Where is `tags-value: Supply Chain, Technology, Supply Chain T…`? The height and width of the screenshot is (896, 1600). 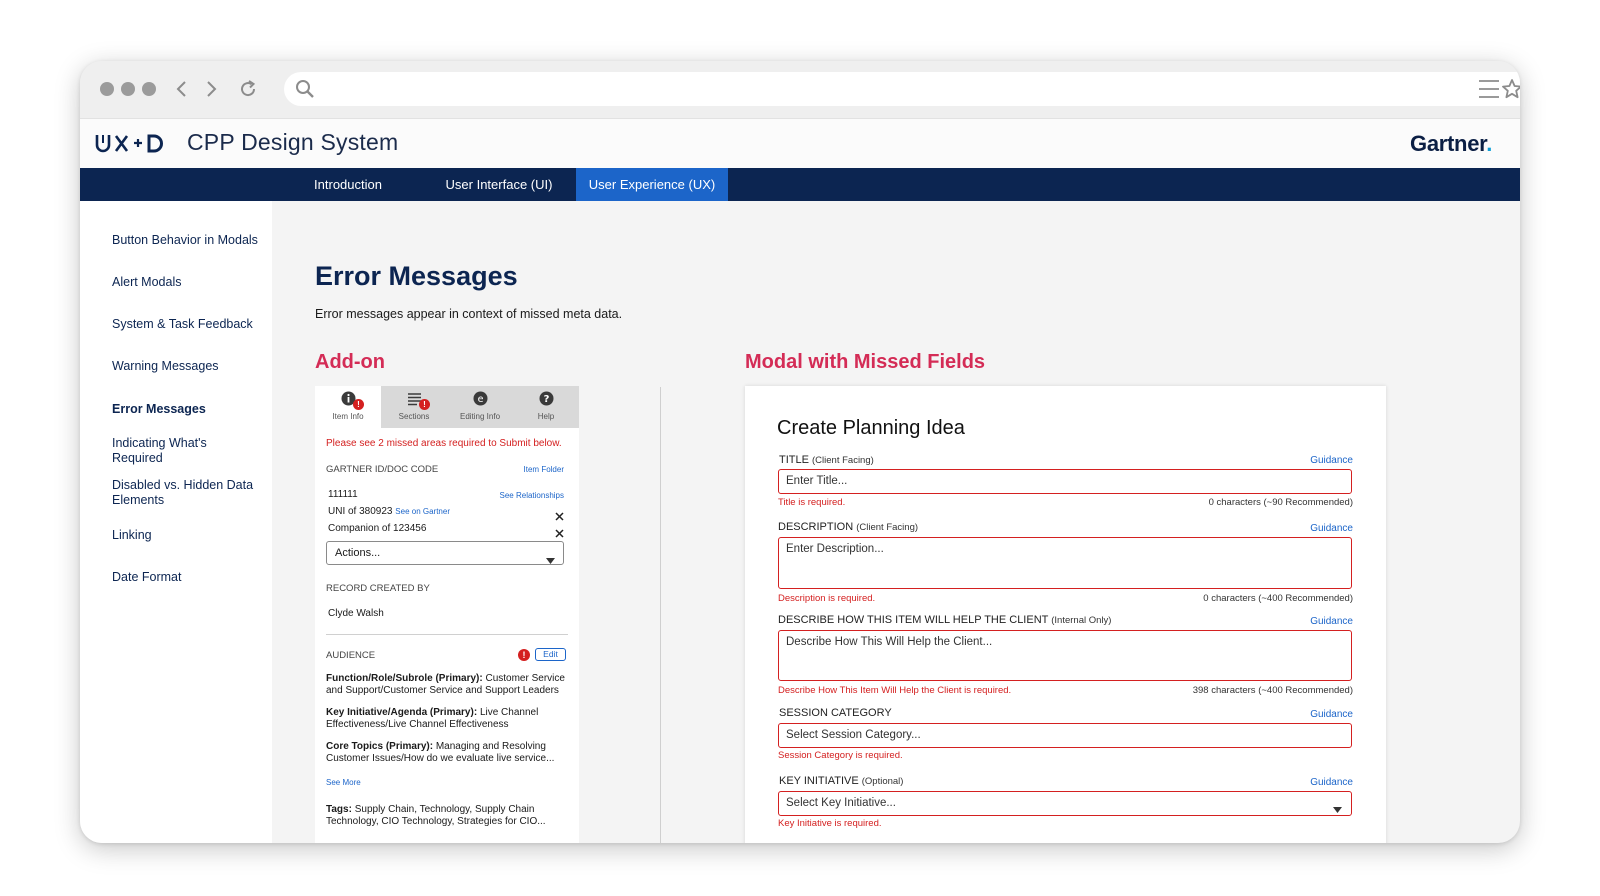
tags-value: Supply Chain, Technology, Supply Chain T… is located at coordinates (436, 815).